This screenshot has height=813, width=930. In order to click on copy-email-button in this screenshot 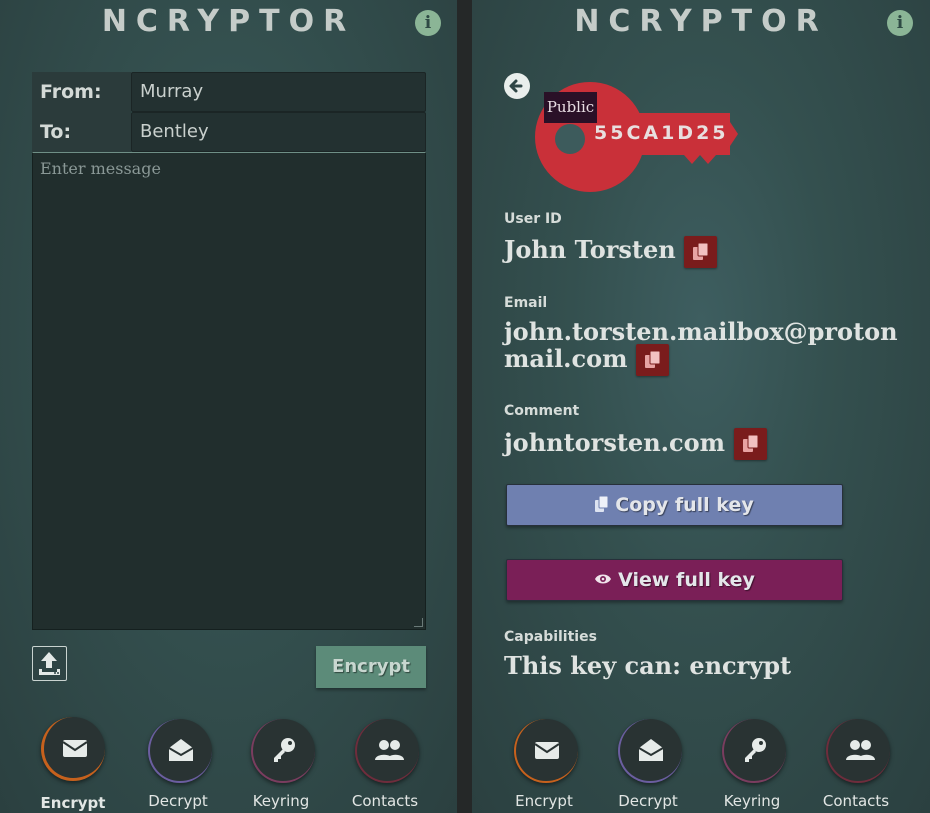, I will do `click(652, 360)`.